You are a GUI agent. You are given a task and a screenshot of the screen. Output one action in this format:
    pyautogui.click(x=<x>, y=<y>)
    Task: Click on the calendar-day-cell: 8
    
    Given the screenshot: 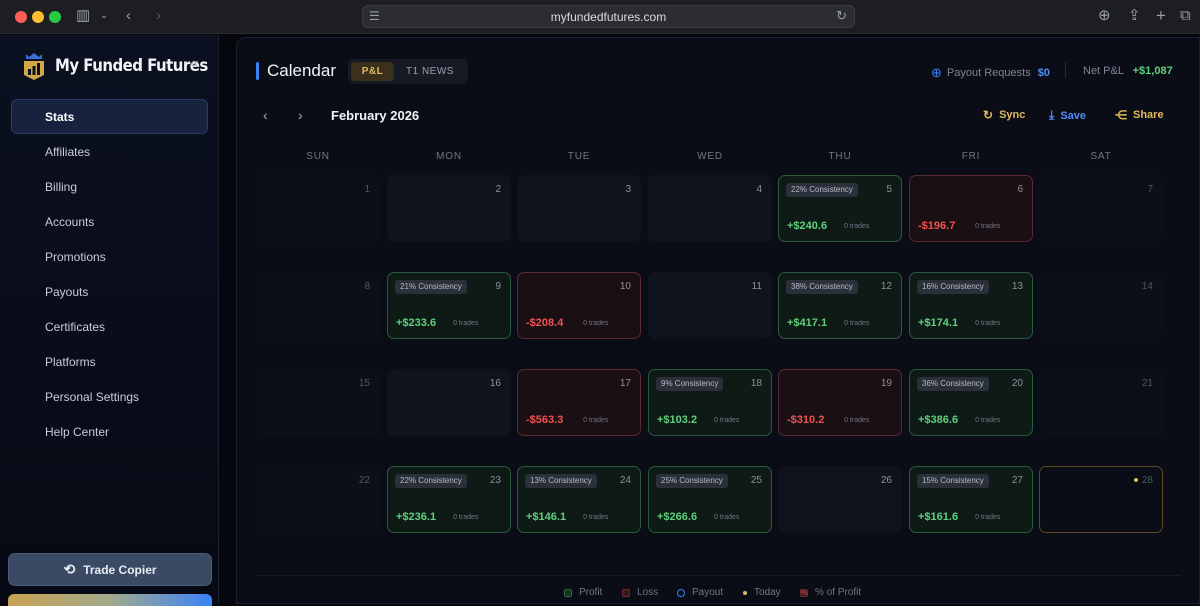 What is the action you would take?
    pyautogui.click(x=318, y=305)
    